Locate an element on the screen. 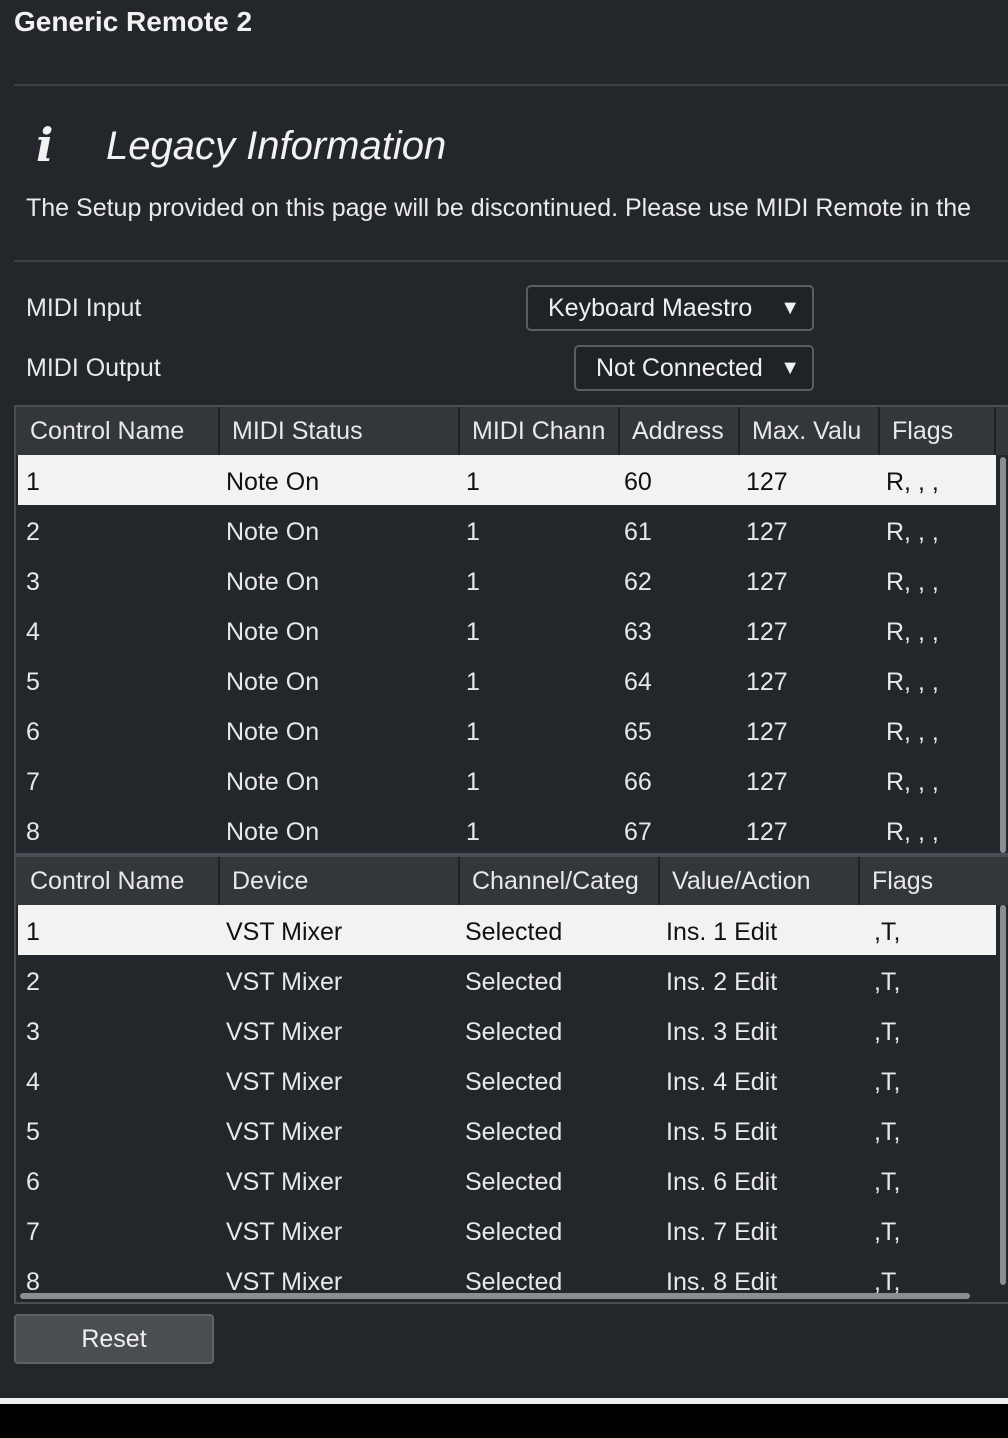 This screenshot has width=1008, height=1438. table-row: 3 VST Mixer Selected Ins. 3 Edit ,T, is located at coordinates (507, 1030).